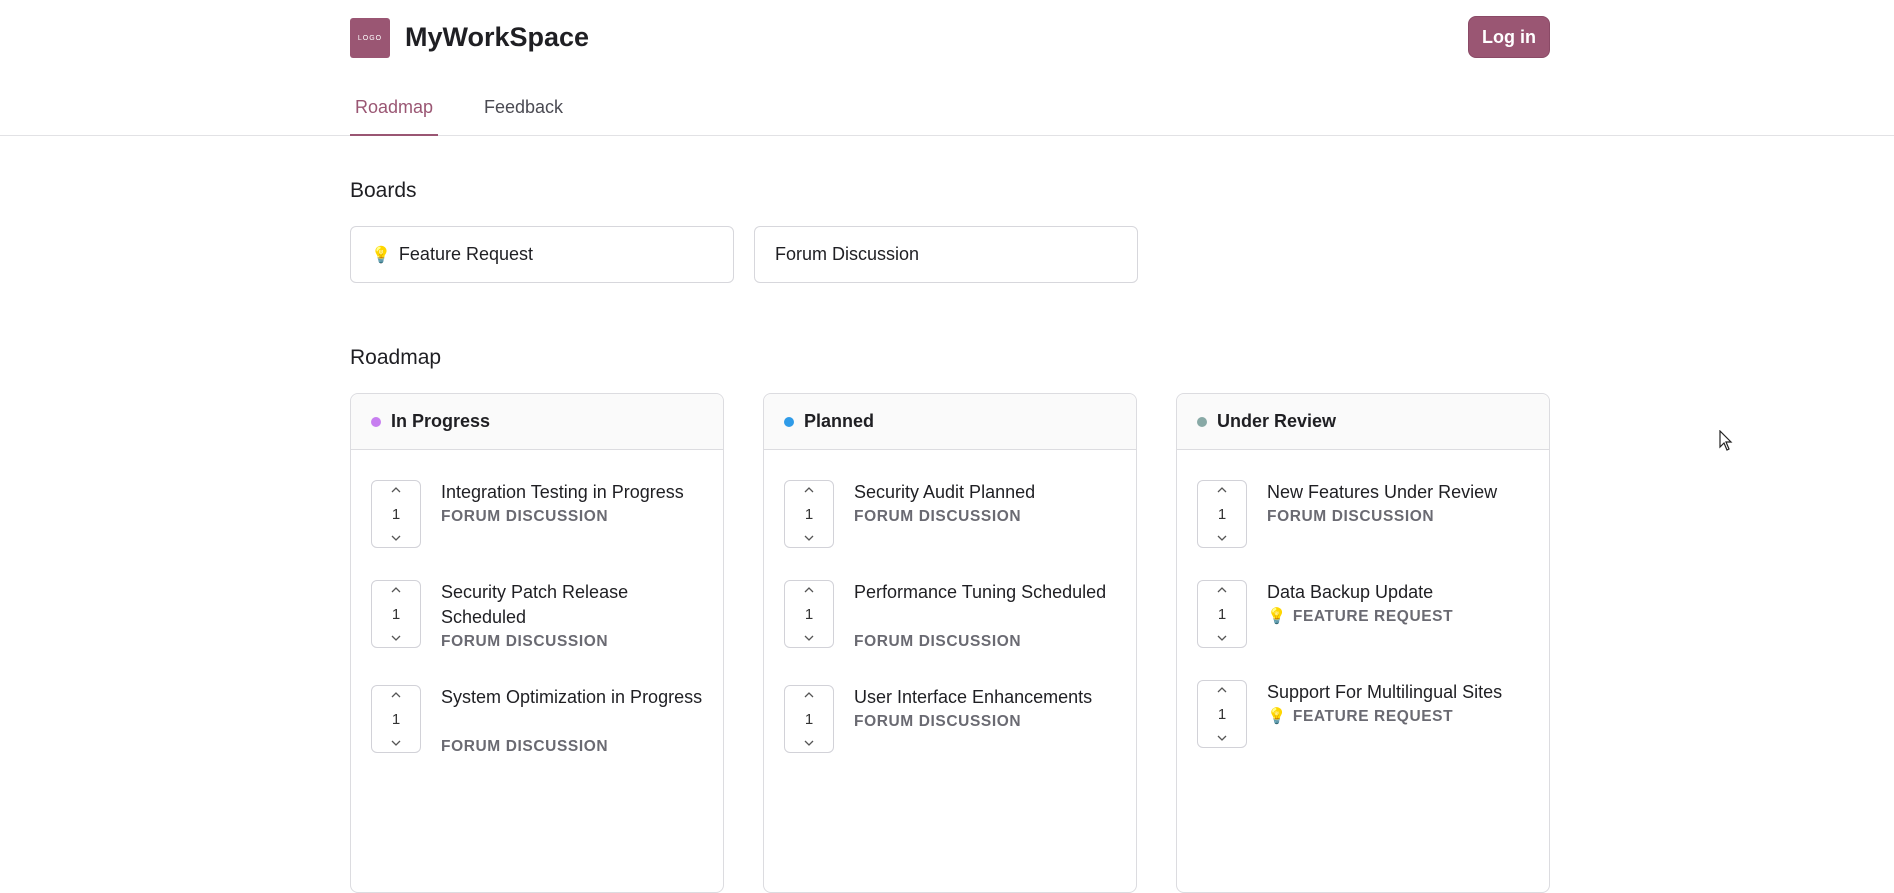 The image size is (1894, 893). I want to click on item-title: Security Audit Planned, so click(989, 492).